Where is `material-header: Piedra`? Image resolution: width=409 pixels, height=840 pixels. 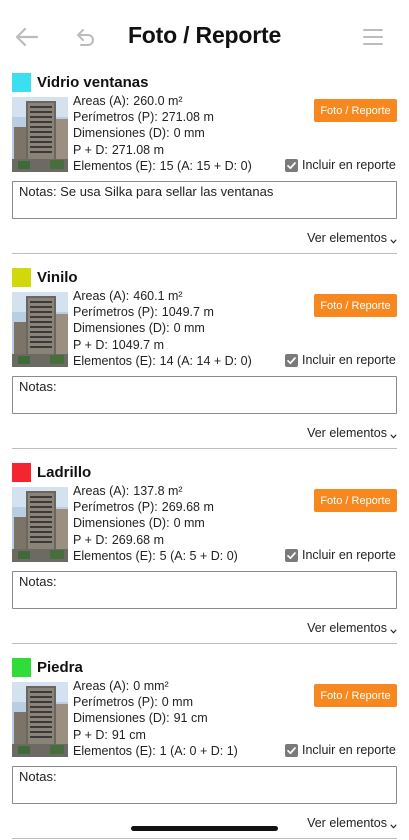 material-header: Piedra is located at coordinates (47, 667).